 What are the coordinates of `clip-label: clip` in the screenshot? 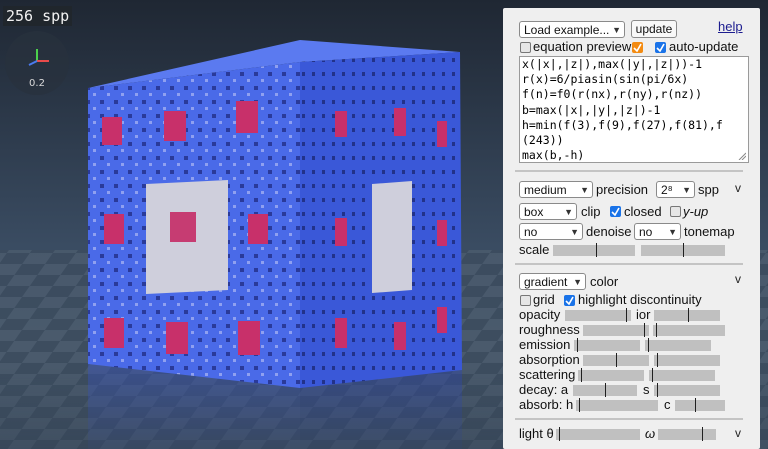 It's located at (591, 211).